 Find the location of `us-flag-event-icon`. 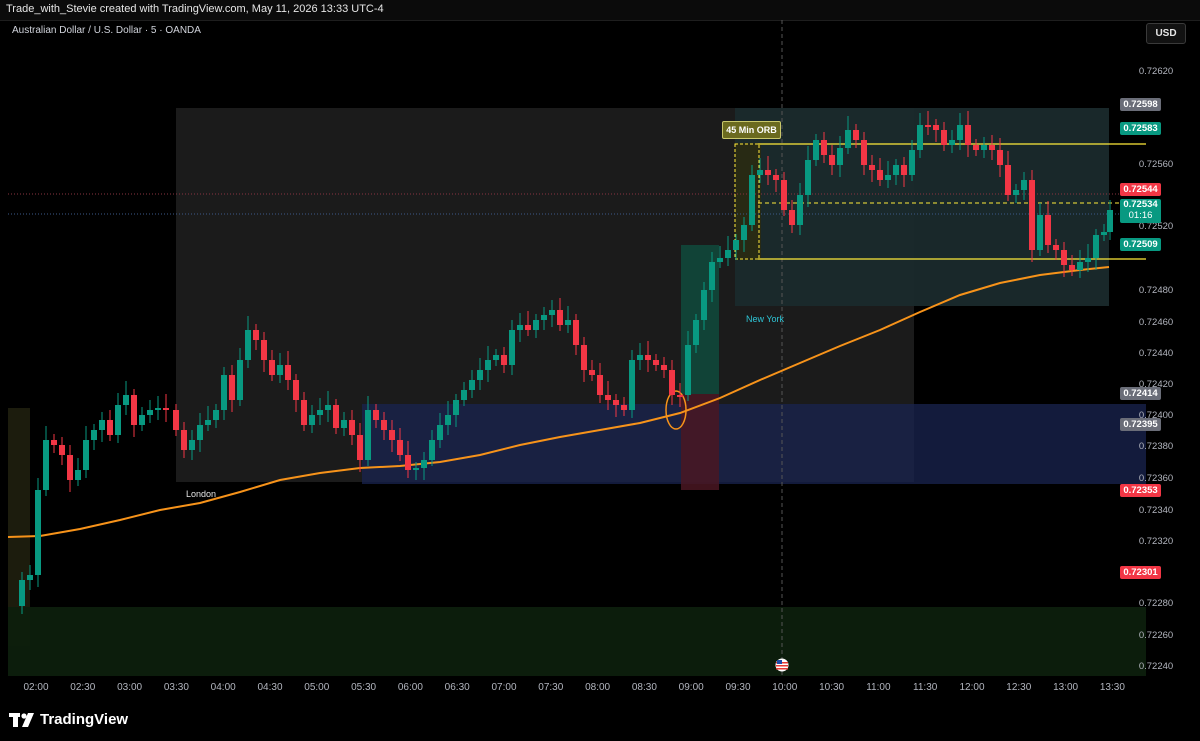

us-flag-event-icon is located at coordinates (782, 665).